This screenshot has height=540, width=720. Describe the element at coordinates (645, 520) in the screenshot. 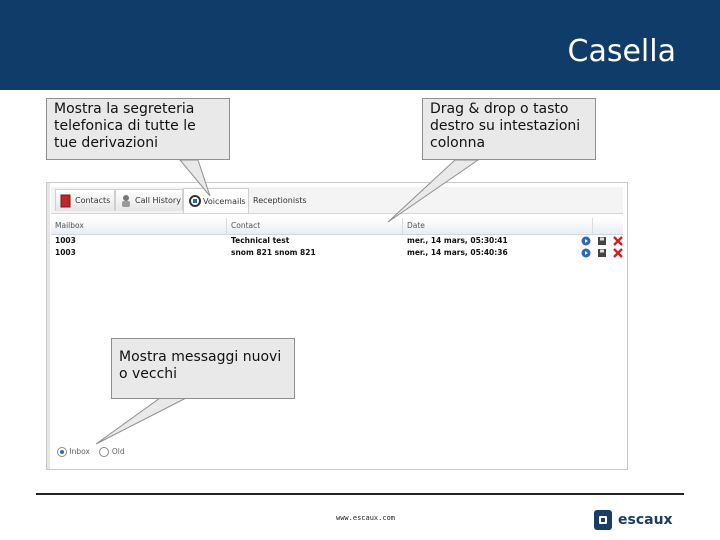

I see `logo-text: escaux` at that location.